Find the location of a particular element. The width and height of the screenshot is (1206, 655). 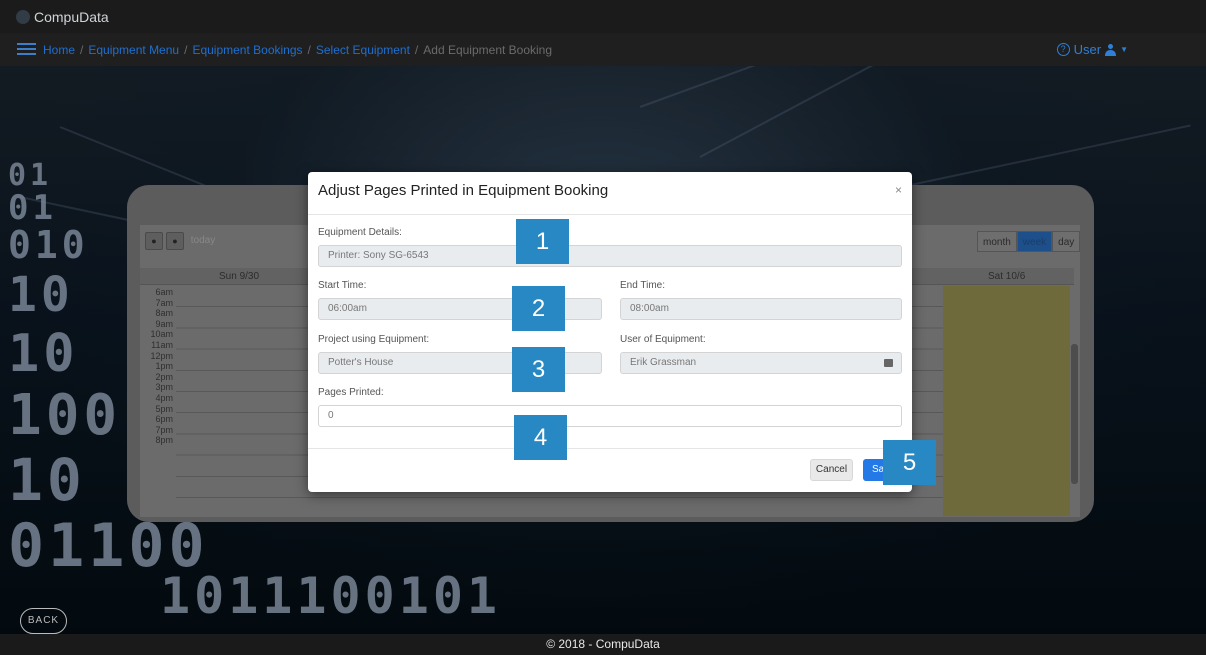

today-column is located at coordinates (1006, 401).